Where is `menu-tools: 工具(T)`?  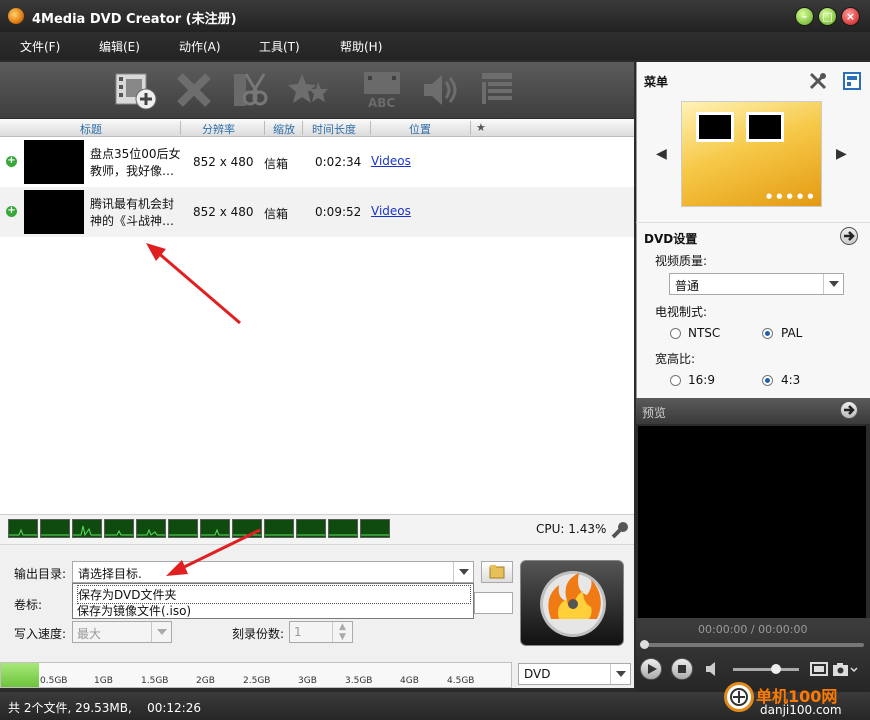
menu-tools: 工具(T) is located at coordinates (279, 46).